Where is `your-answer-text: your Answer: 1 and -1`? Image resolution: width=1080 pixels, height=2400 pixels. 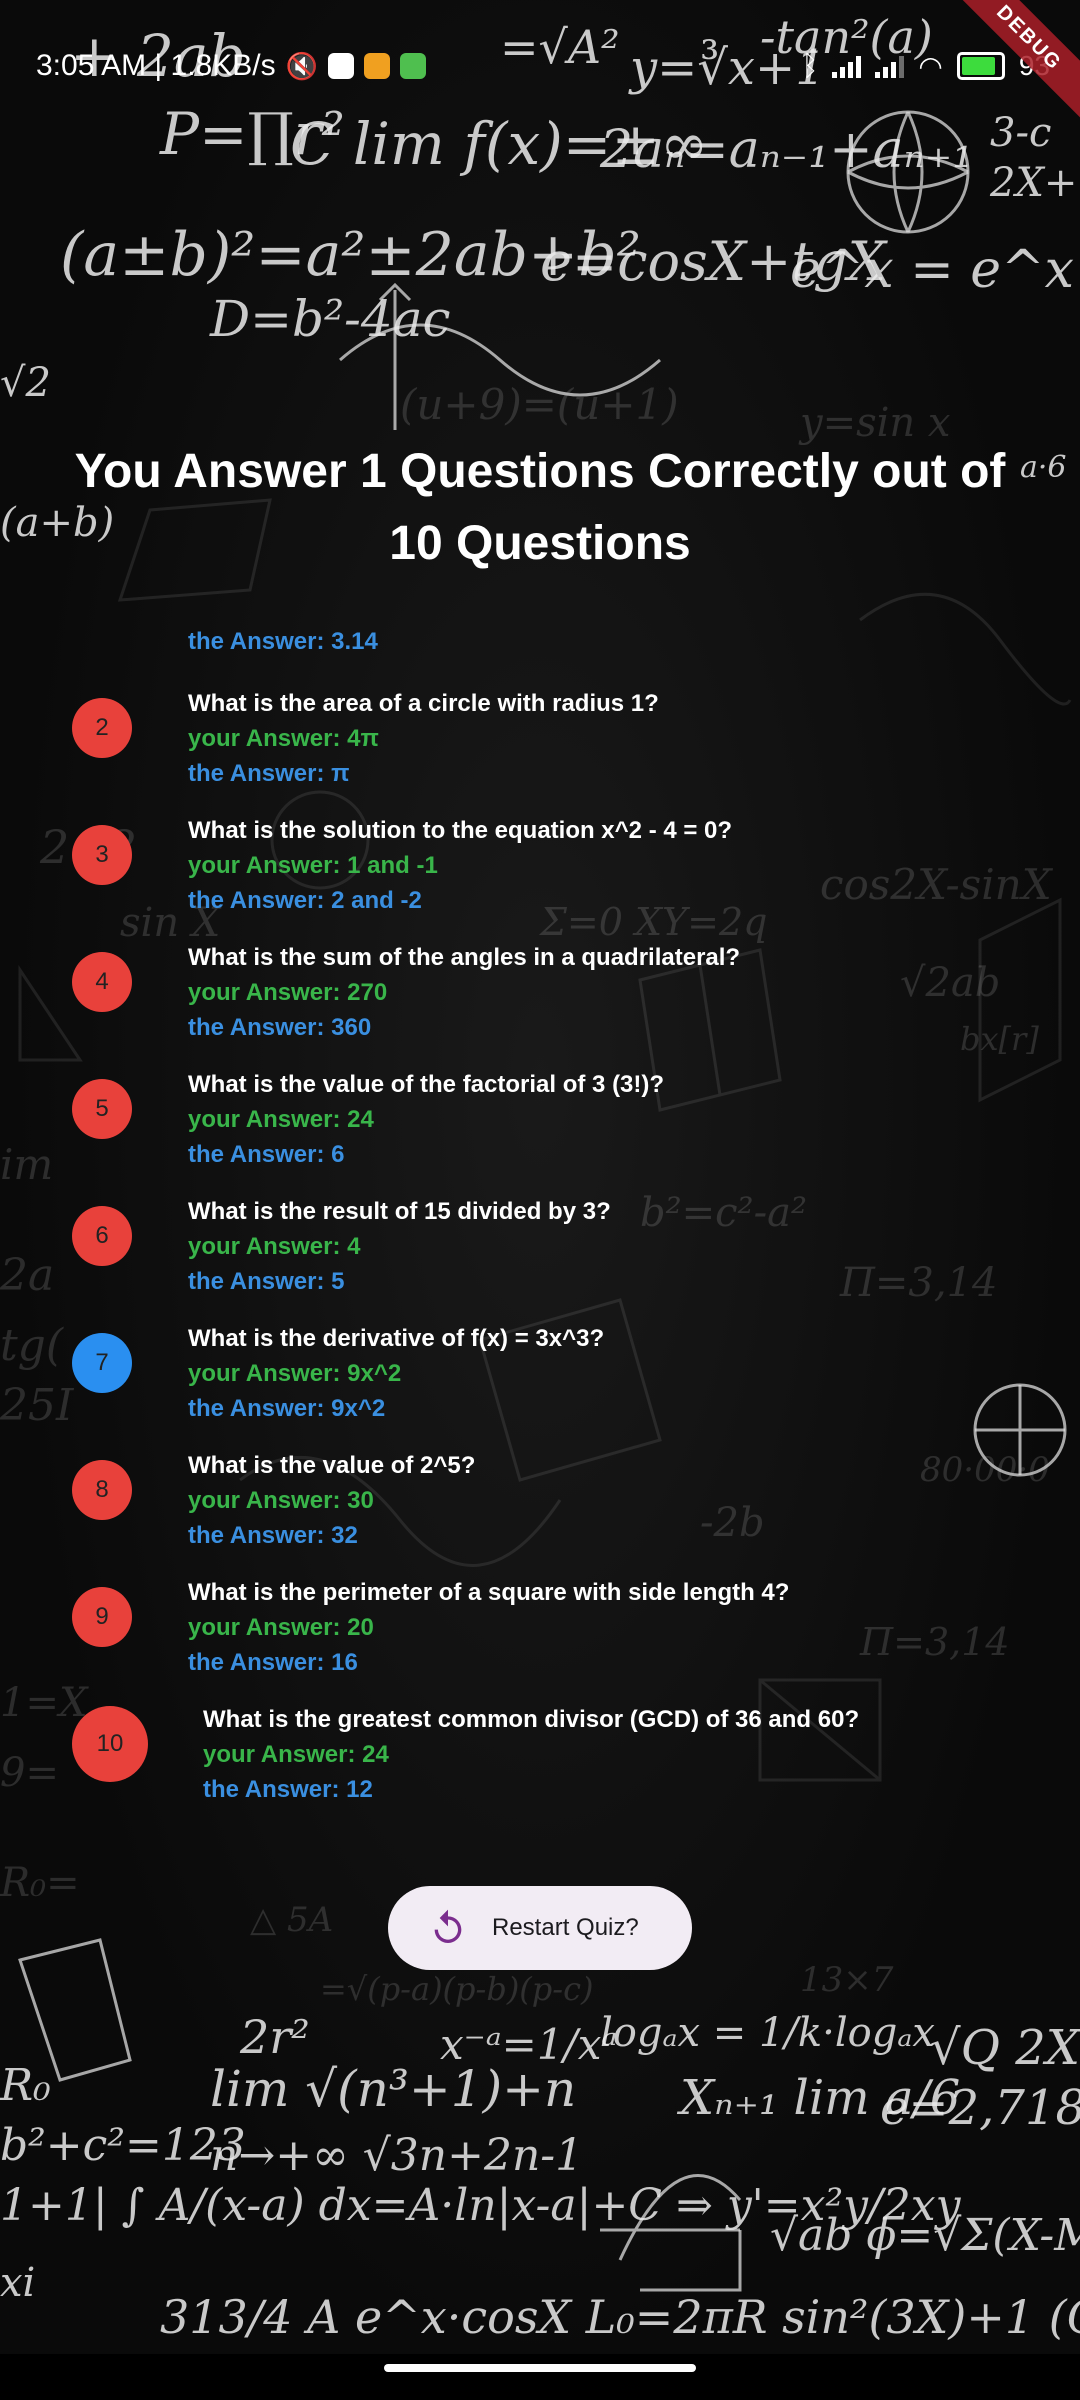 your-answer-text: your Answer: 1 and -1 is located at coordinates (313, 865).